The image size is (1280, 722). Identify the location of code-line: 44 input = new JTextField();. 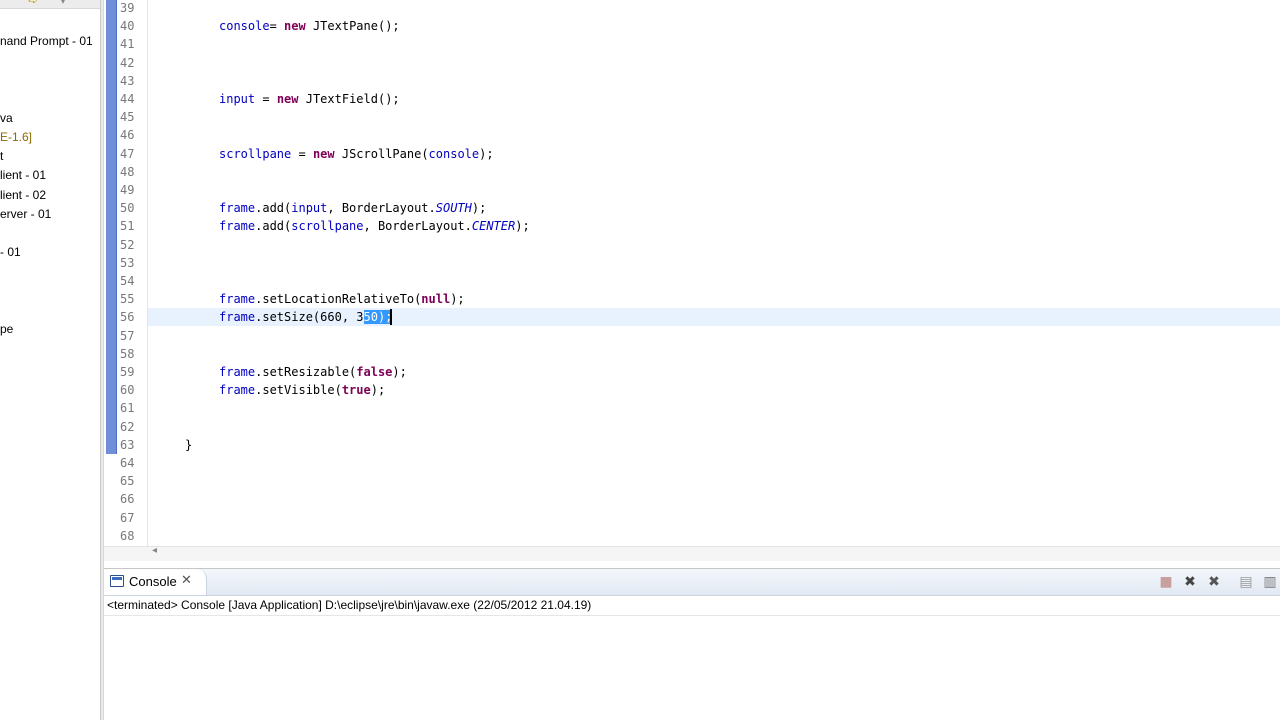
(692, 99).